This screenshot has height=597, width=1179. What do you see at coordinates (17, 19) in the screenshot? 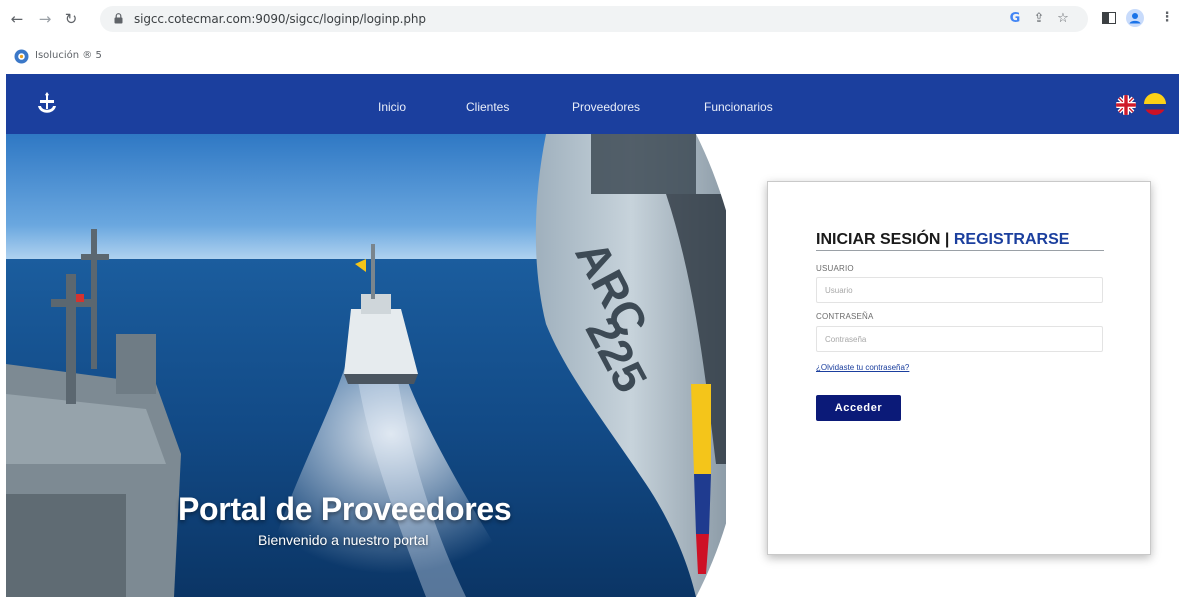
I see `back-icon: ←` at bounding box center [17, 19].